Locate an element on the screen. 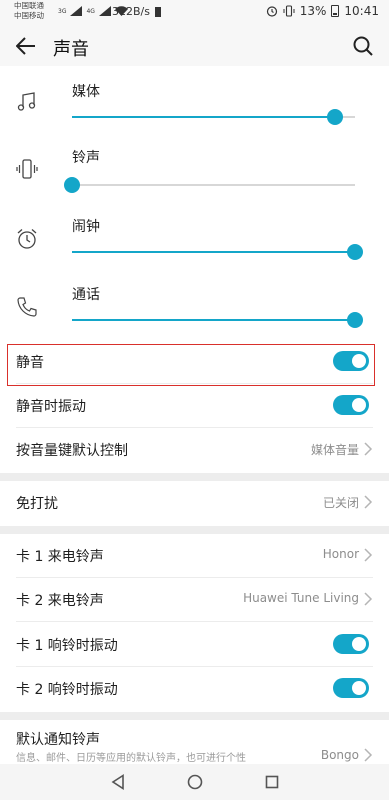 The image size is (389, 800). volume-slider-ringtone is located at coordinates (209, 185).